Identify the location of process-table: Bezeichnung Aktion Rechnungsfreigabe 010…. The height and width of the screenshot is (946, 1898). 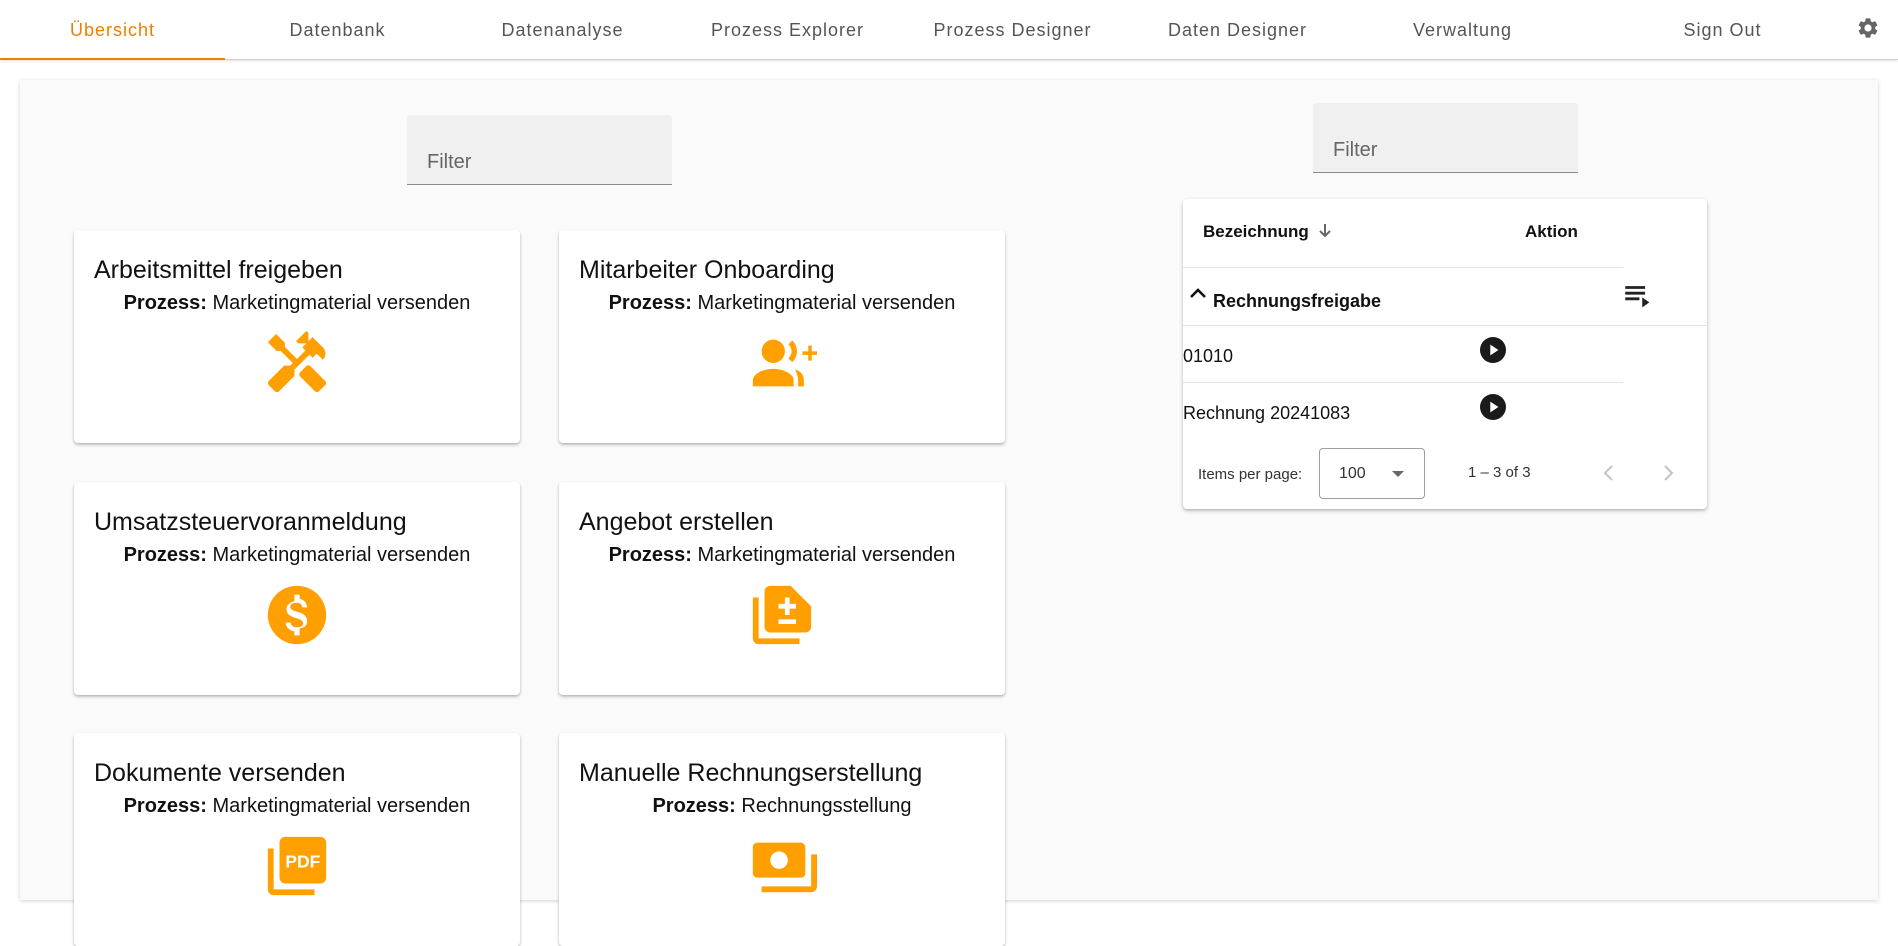
(1445, 354).